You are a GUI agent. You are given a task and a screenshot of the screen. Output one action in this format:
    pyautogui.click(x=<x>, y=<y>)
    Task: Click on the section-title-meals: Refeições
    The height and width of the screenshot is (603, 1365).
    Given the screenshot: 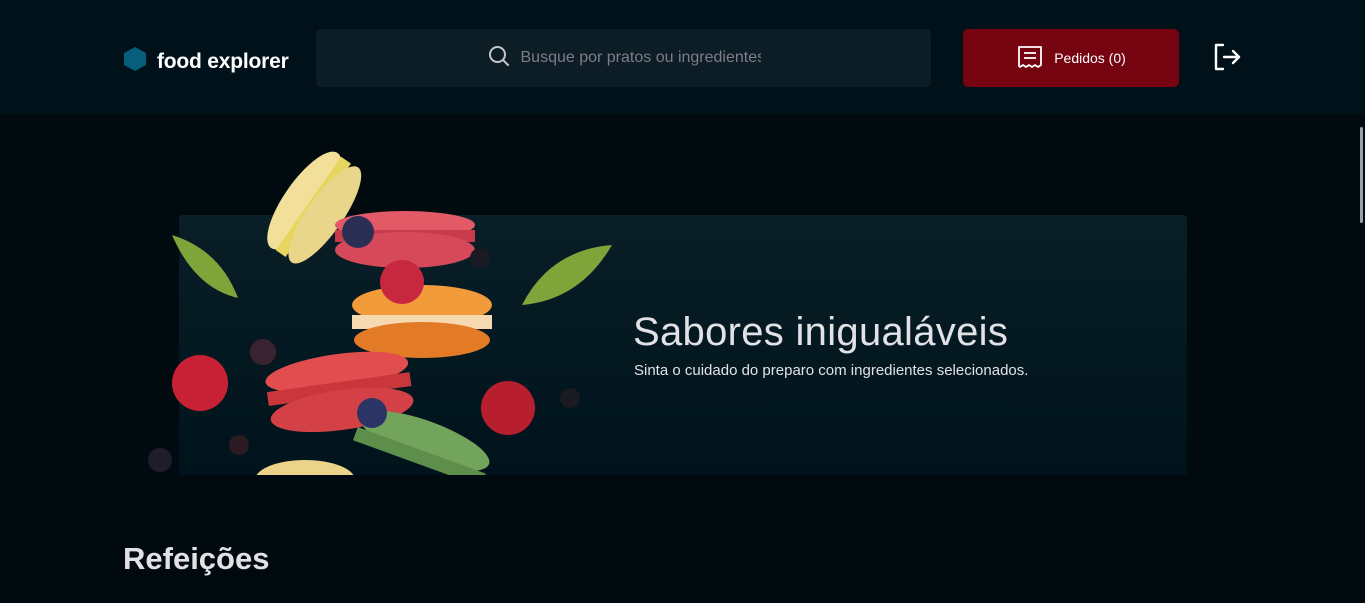 What is the action you would take?
    pyautogui.click(x=196, y=558)
    